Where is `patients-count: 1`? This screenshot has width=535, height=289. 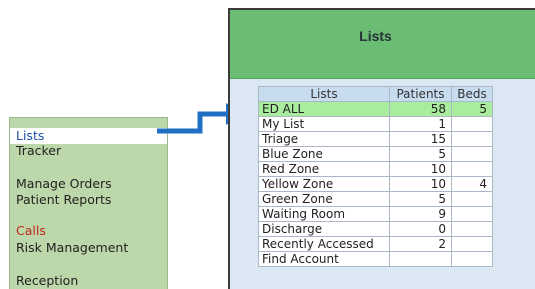
patients-count: 1 is located at coordinates (420, 124).